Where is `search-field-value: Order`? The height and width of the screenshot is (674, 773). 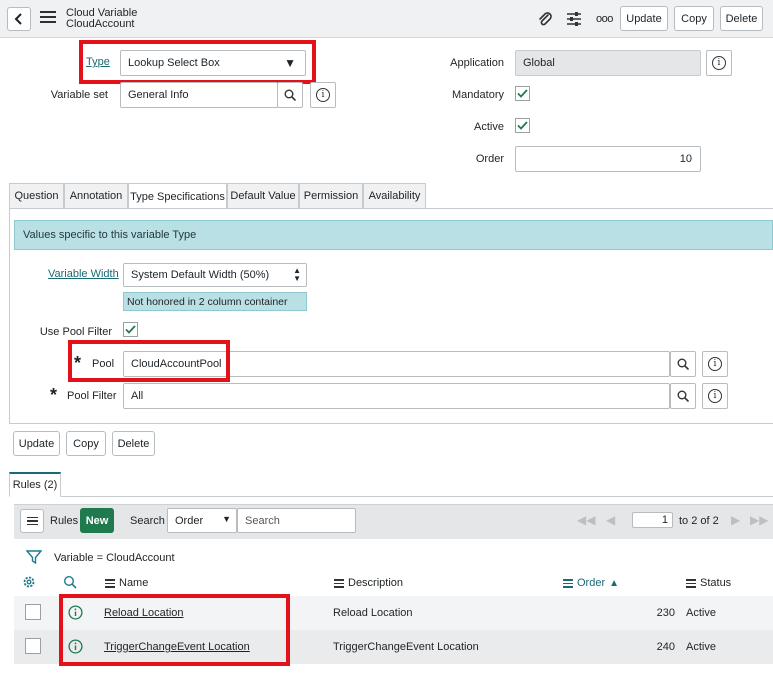 search-field-value: Order is located at coordinates (189, 520).